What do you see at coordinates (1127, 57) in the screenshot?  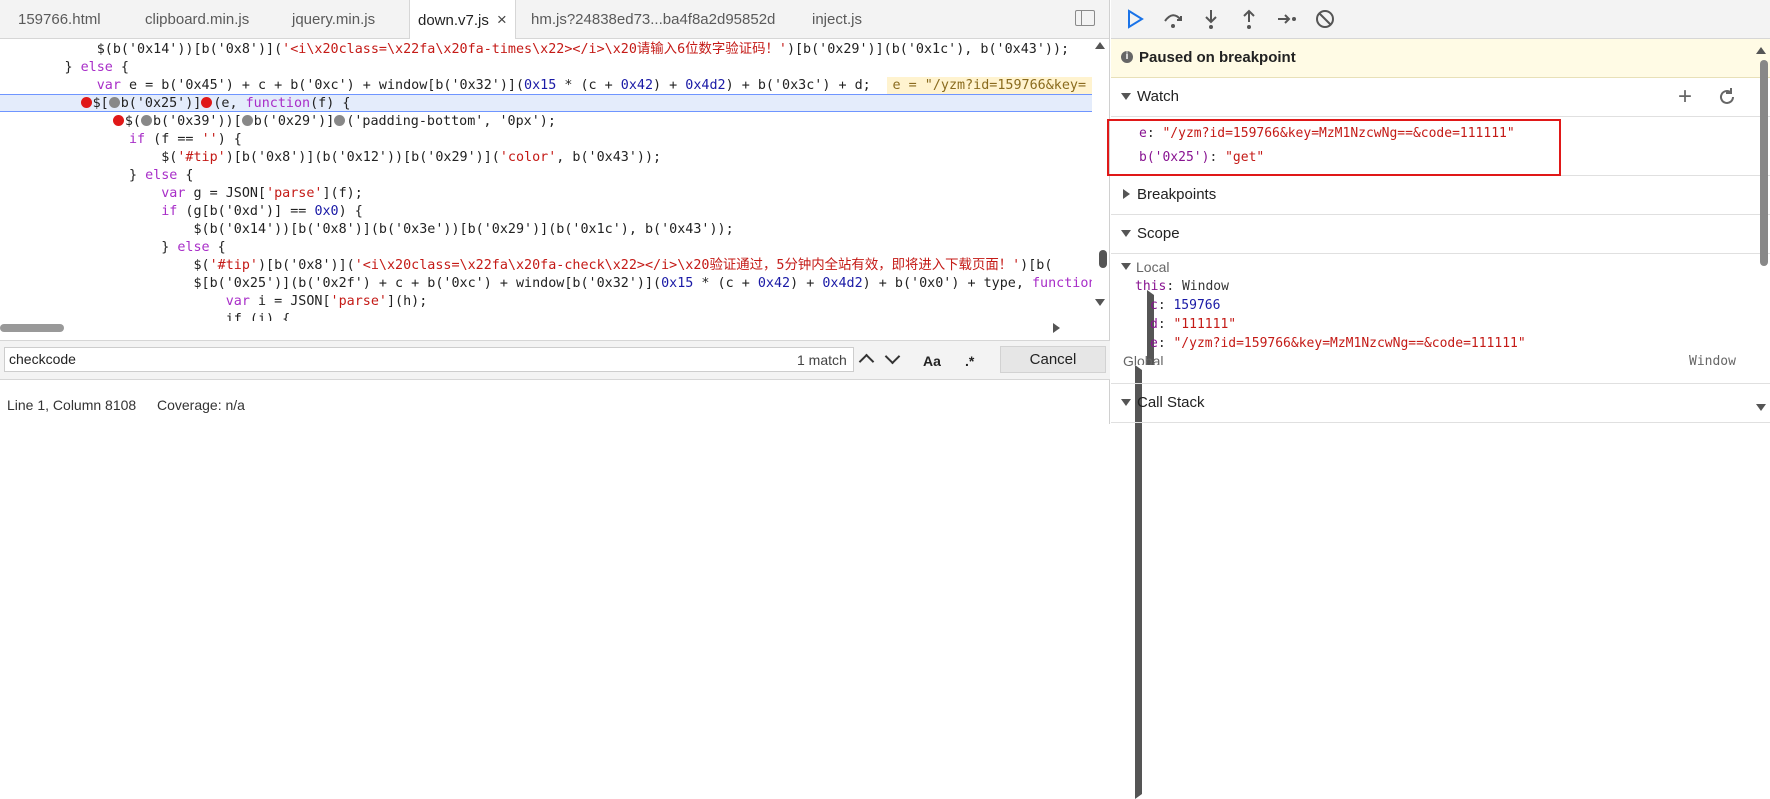 I see `info-icon: i` at bounding box center [1127, 57].